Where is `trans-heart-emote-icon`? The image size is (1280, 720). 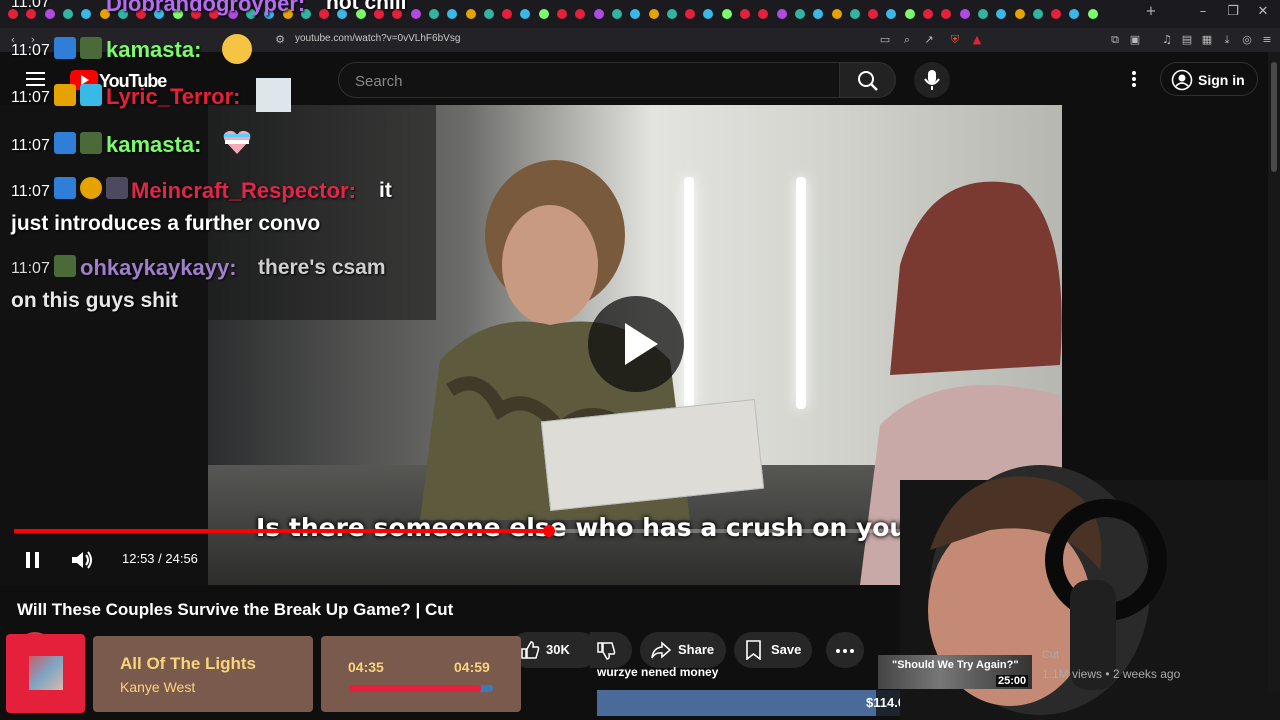 trans-heart-emote-icon is located at coordinates (237, 142).